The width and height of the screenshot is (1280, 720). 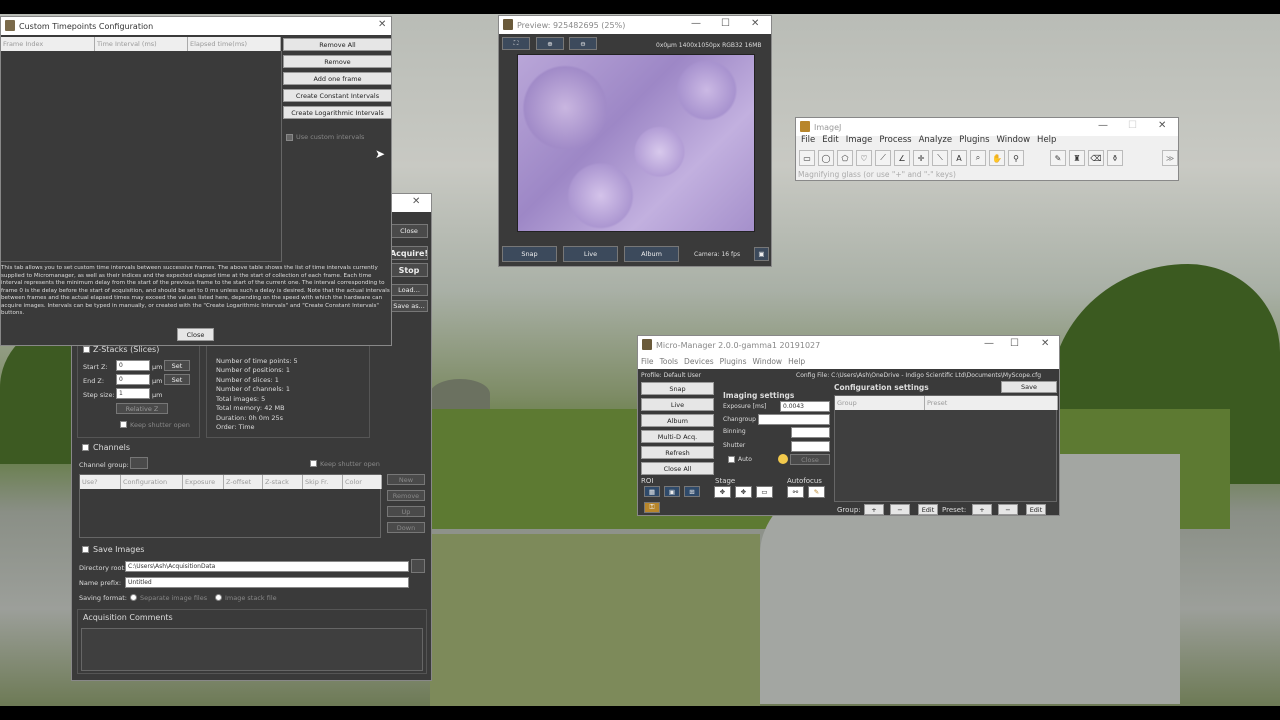 What do you see at coordinates (406, 527) in the screenshot?
I see `down-channel-button: Down` at bounding box center [406, 527].